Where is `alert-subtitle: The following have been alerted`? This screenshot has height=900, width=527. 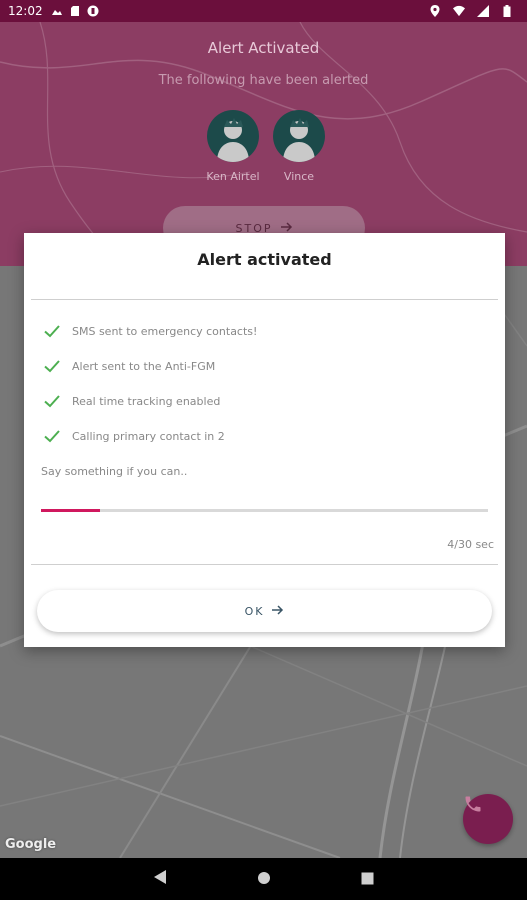 alert-subtitle: The following have been alerted is located at coordinates (263, 80).